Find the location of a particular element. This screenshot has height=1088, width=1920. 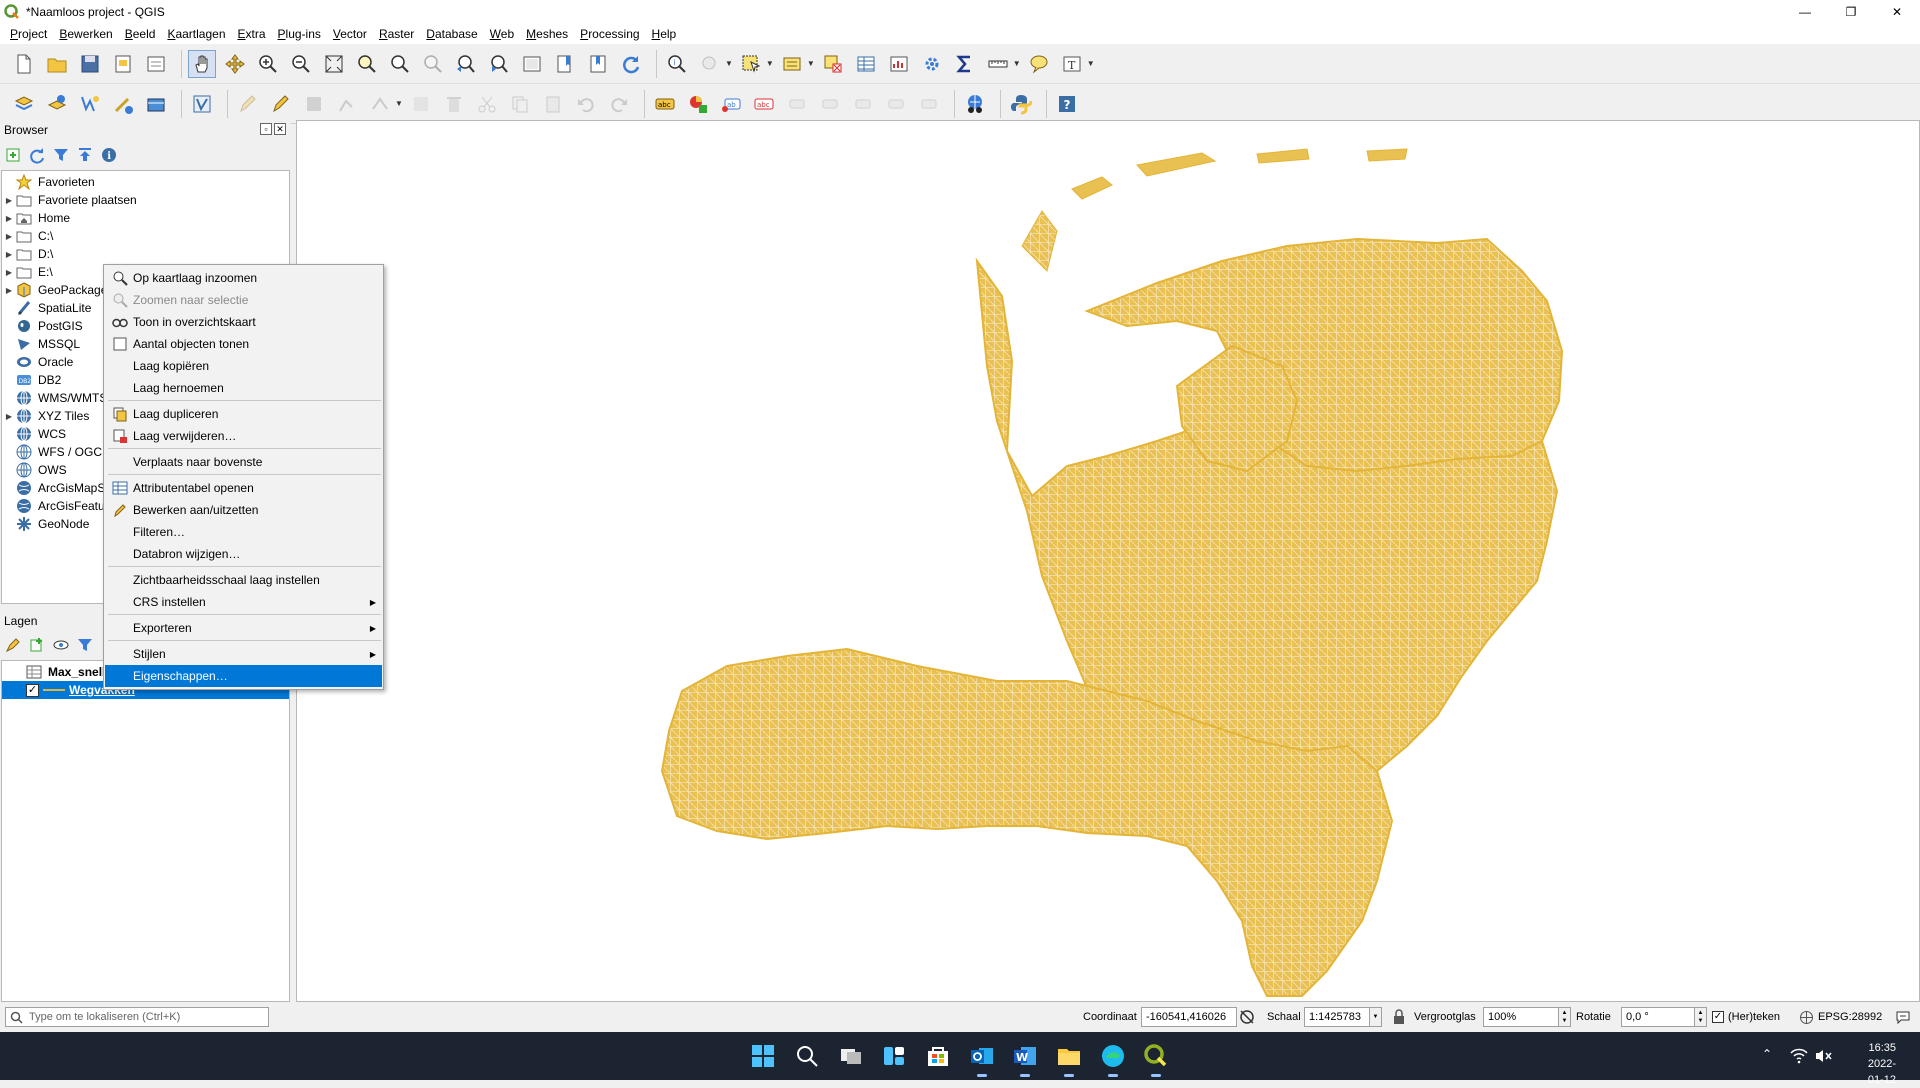

toggle-extents-icon is located at coordinates (1247, 1017).